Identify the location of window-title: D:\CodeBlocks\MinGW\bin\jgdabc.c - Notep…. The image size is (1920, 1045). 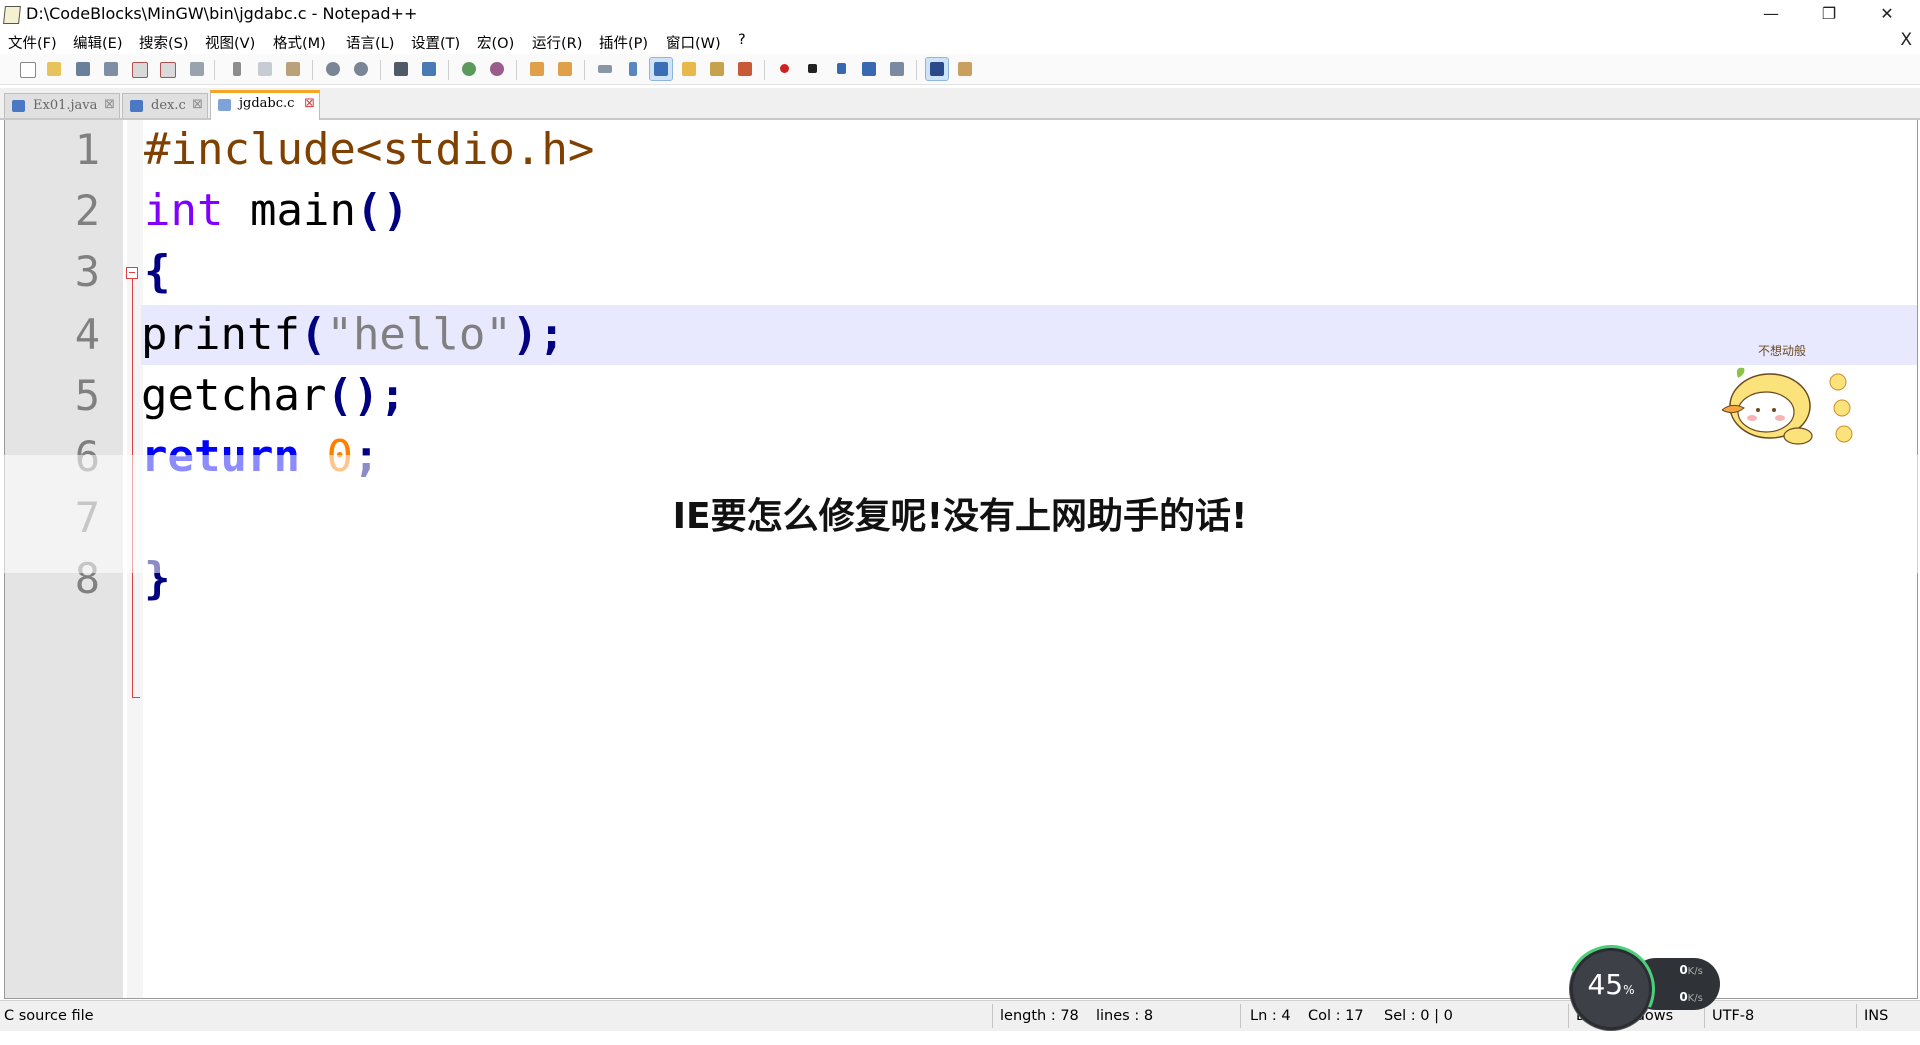
(222, 13).